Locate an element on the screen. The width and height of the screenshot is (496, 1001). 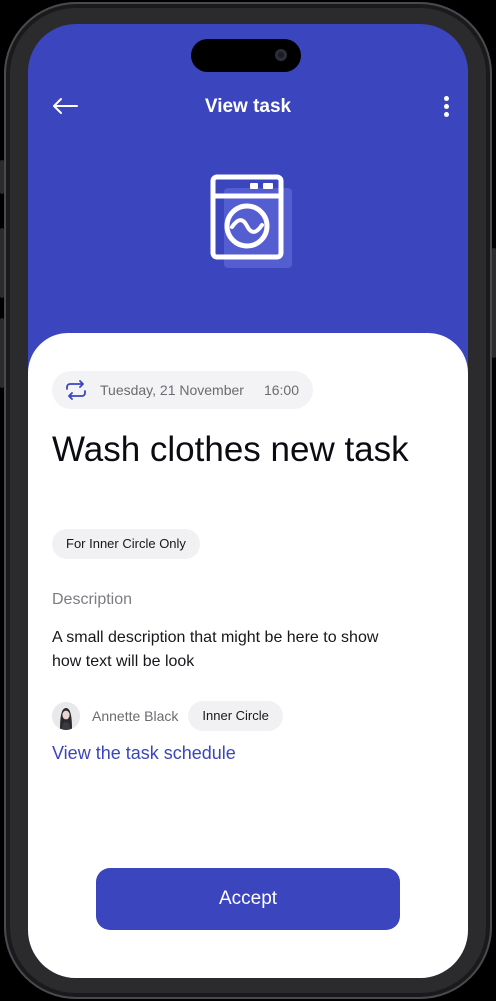
schedule-pill: Tuesday, 21 November 16:00 is located at coordinates (183, 390).